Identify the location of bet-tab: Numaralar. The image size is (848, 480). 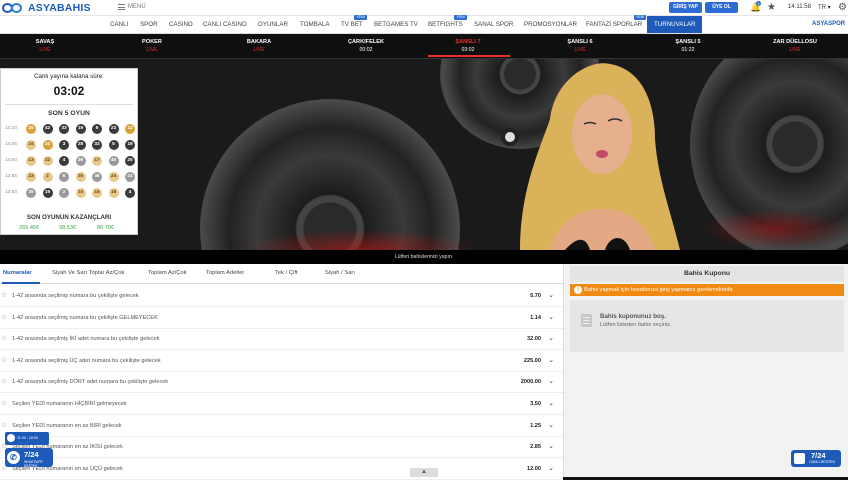
(17, 273).